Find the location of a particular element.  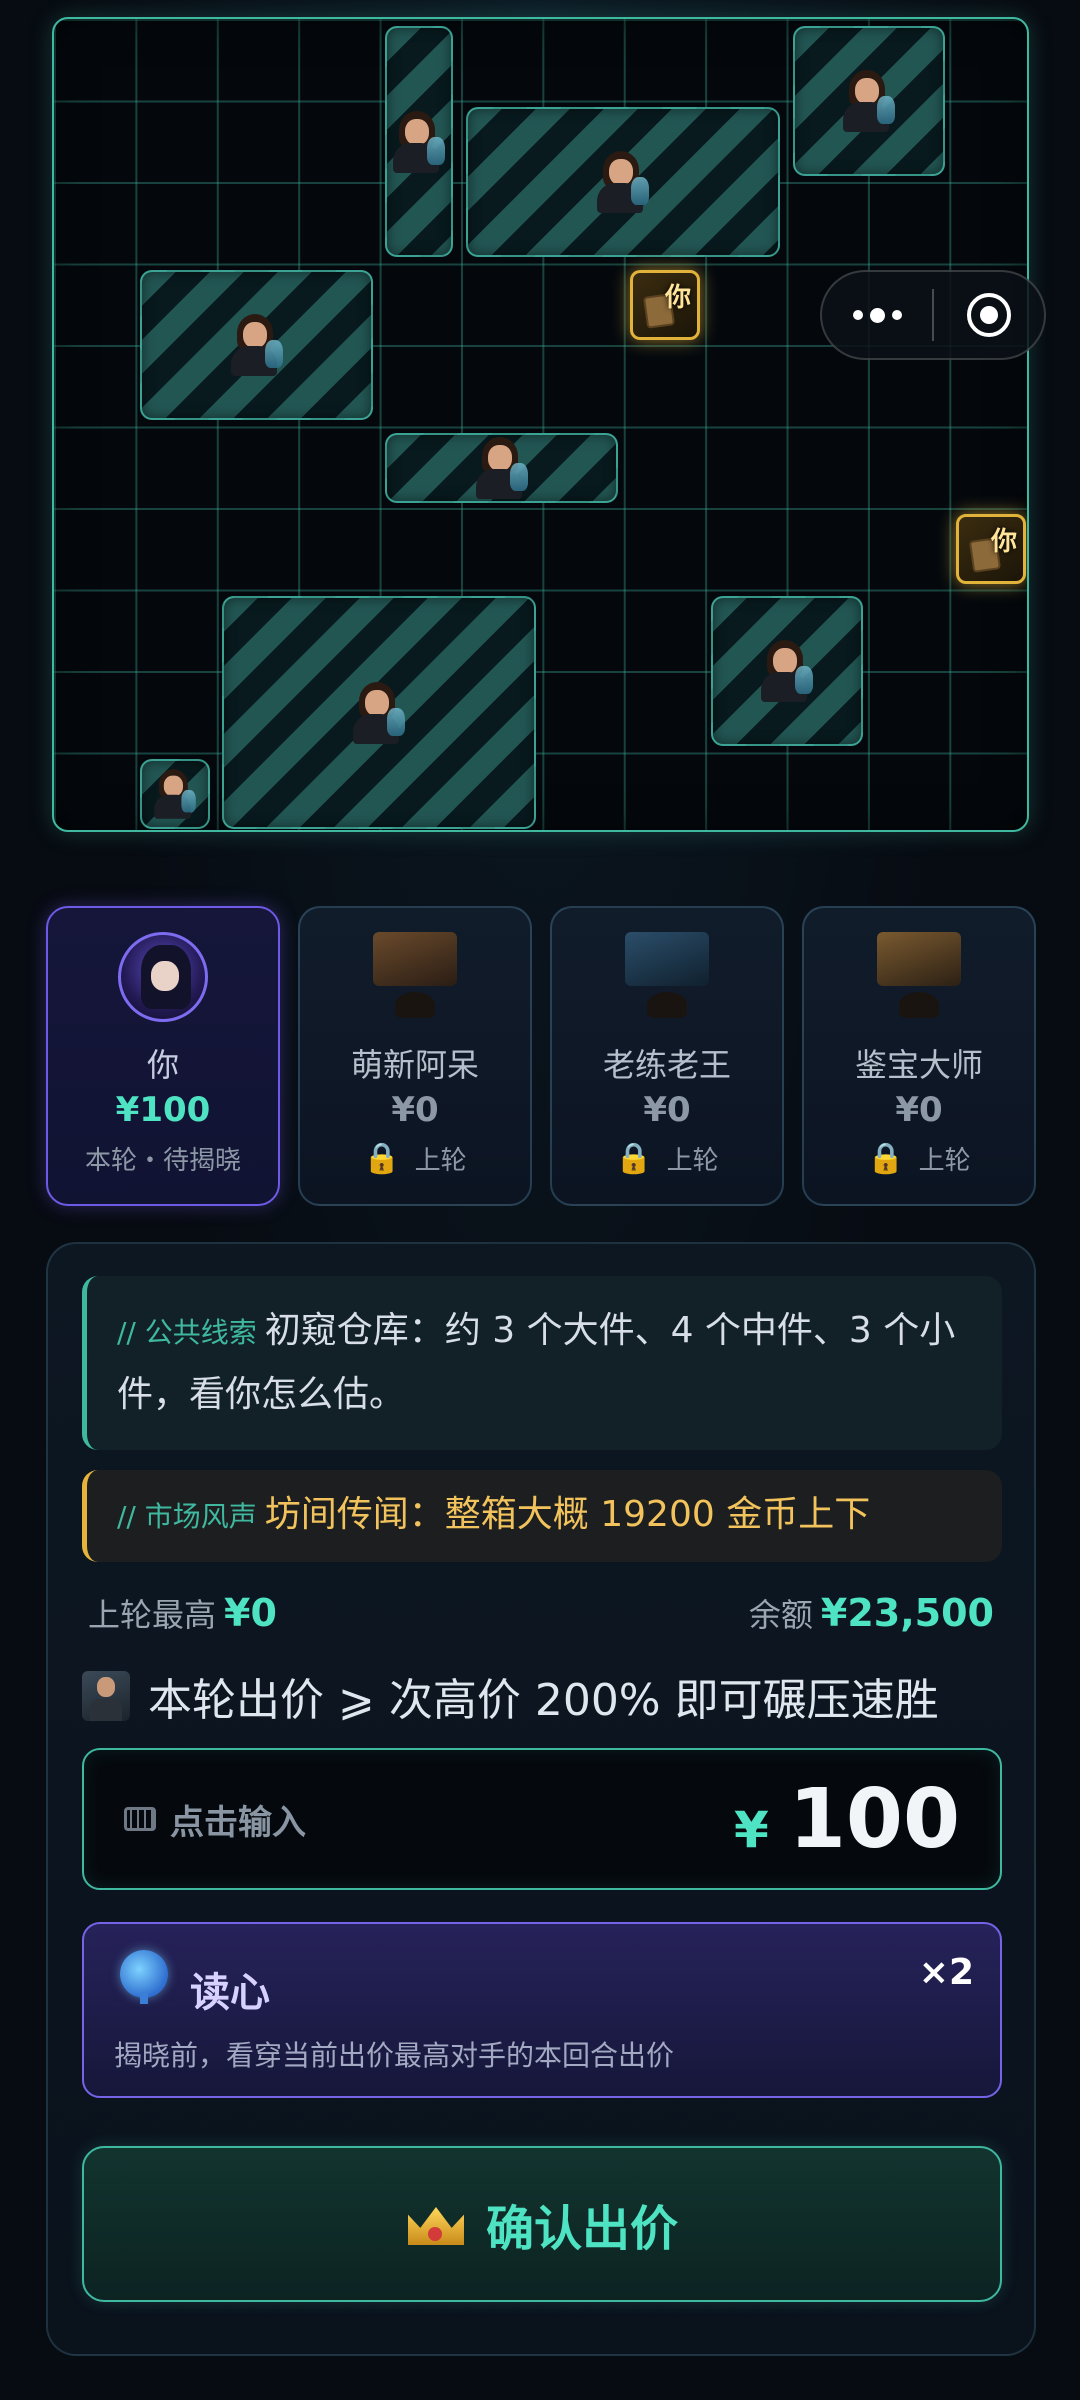

crown-icon is located at coordinates (436, 2224).